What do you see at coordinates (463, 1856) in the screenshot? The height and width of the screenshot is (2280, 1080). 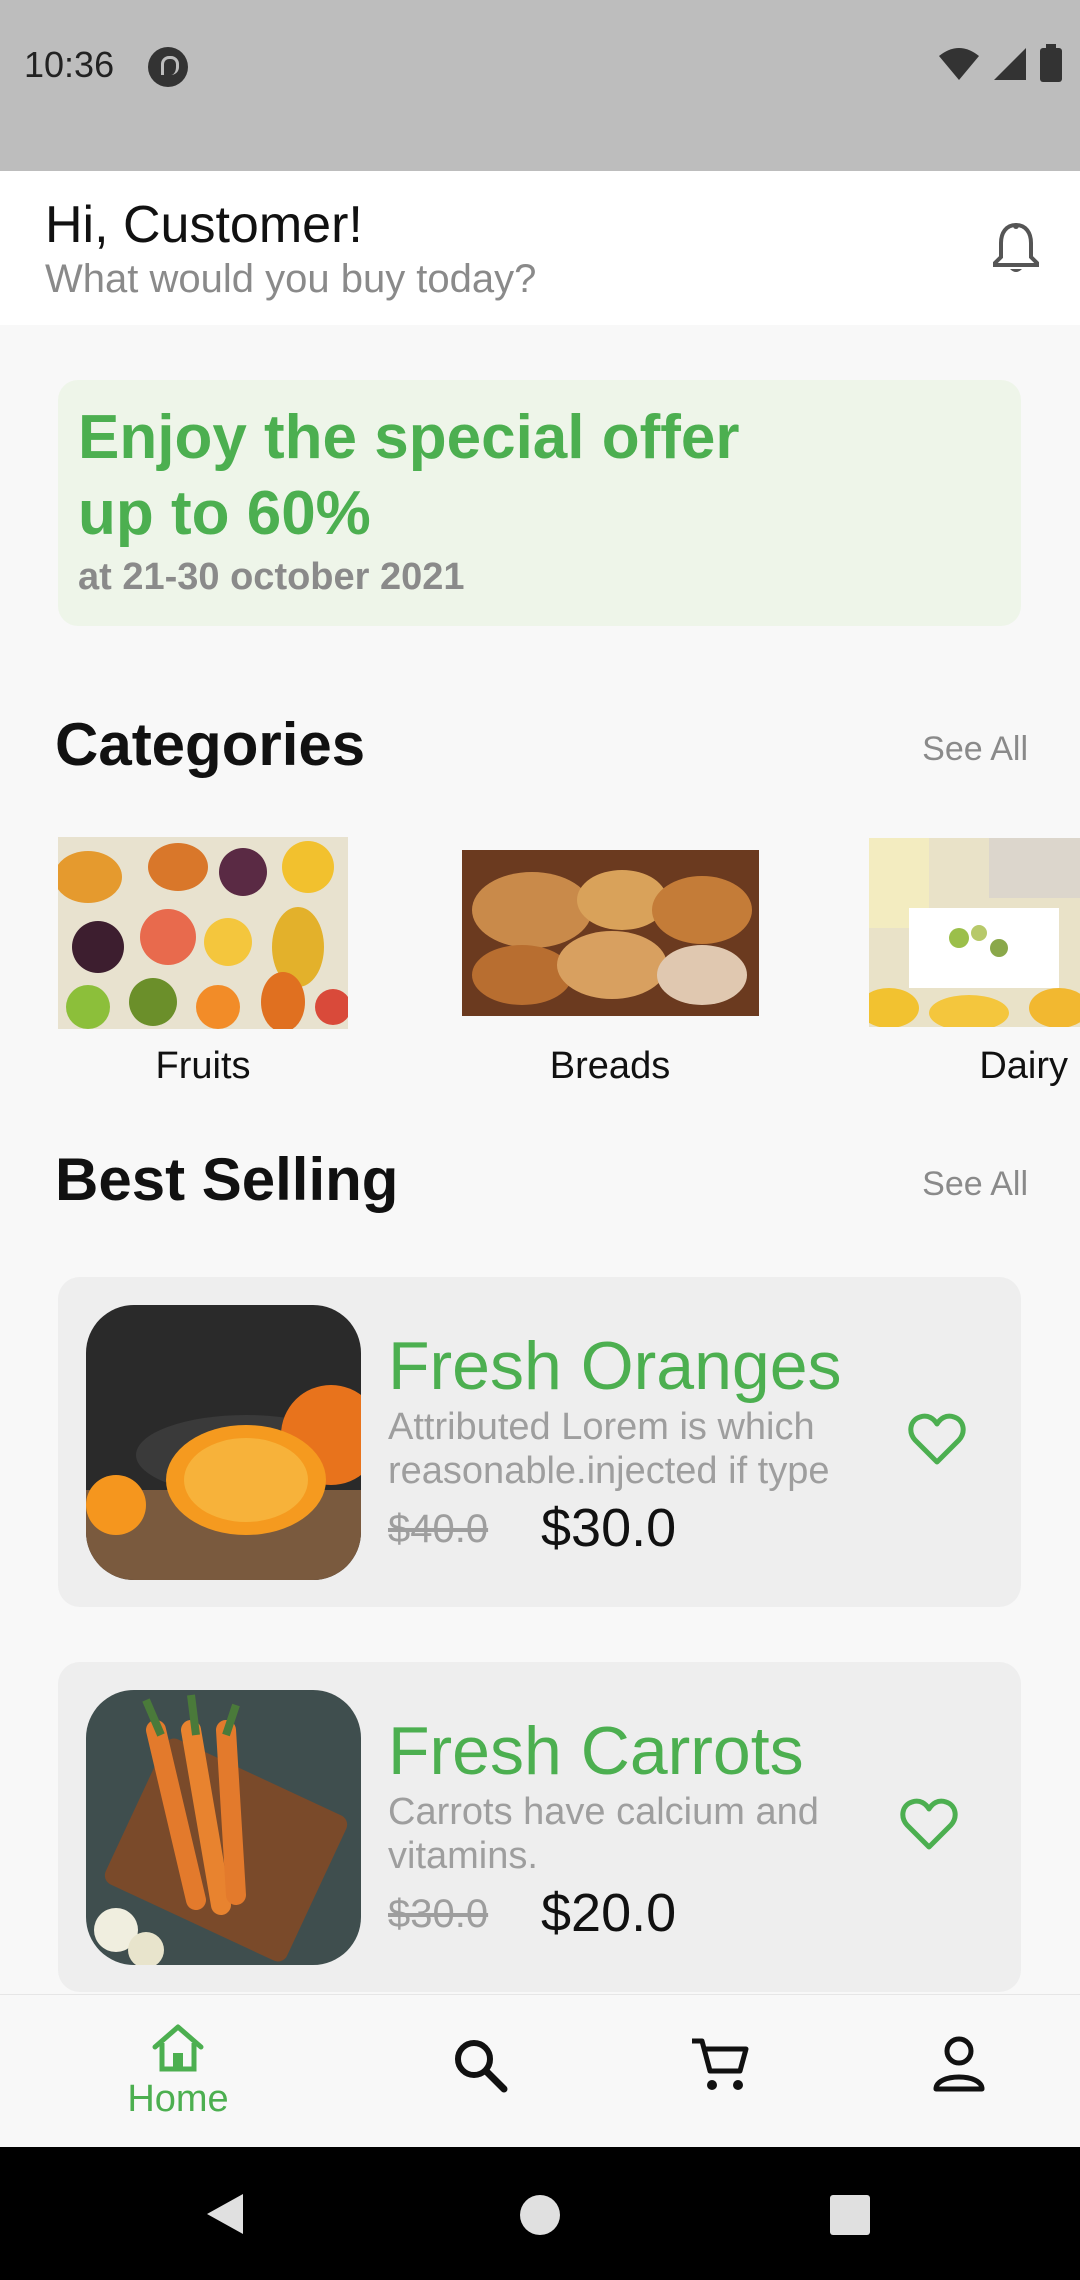 I see `product-description-line2: vitamins.` at bounding box center [463, 1856].